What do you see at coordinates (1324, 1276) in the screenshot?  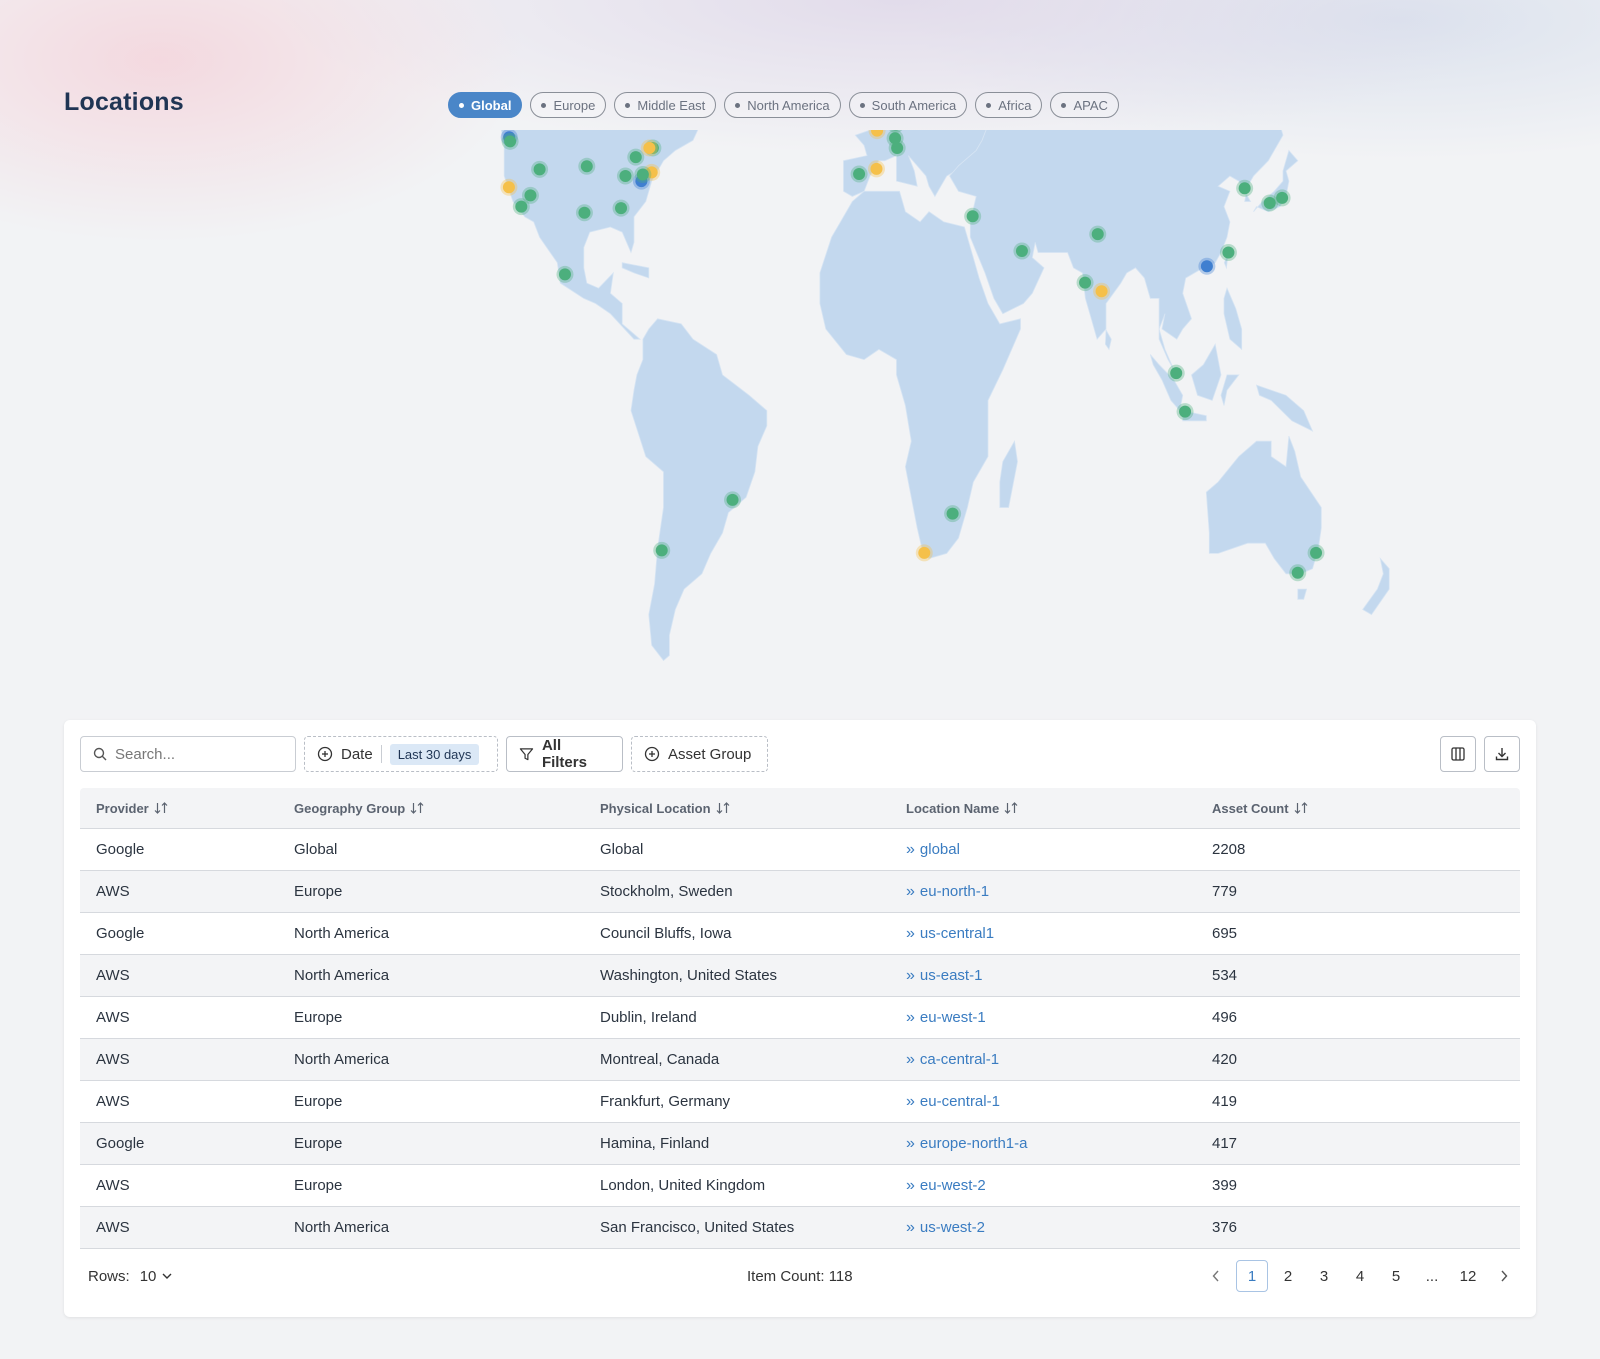 I see `page-button: 3` at bounding box center [1324, 1276].